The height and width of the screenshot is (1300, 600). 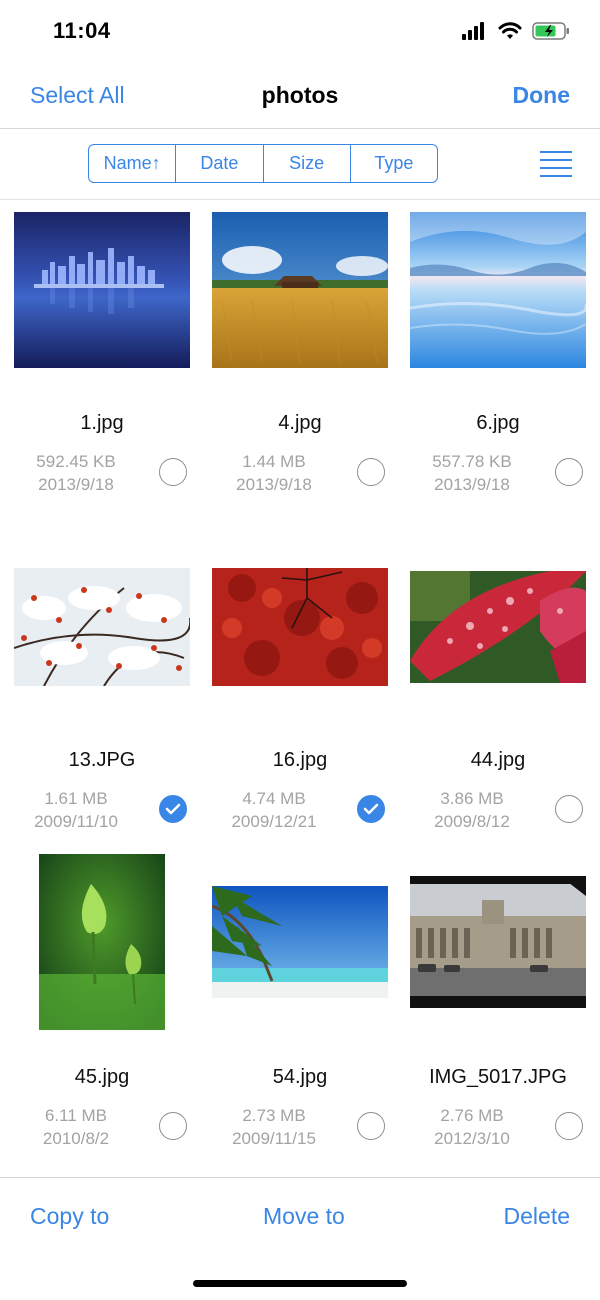 What do you see at coordinates (472, 1127) in the screenshot?
I see `file-meta: 2.76 MB 2012/3/10` at bounding box center [472, 1127].